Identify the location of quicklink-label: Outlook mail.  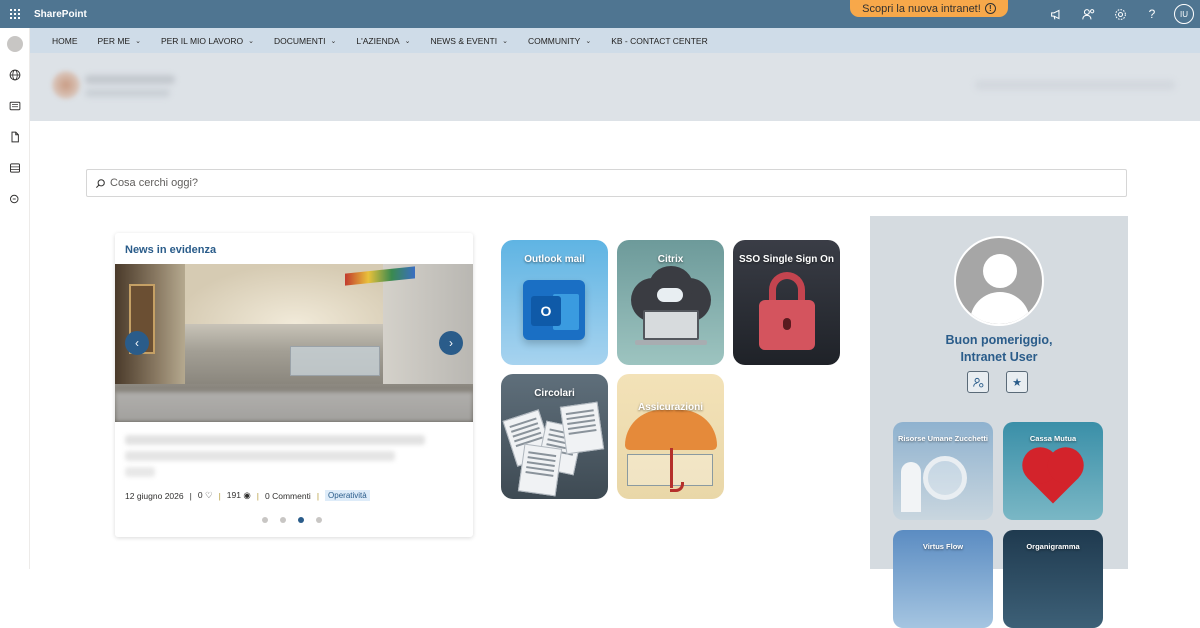
(554, 259).